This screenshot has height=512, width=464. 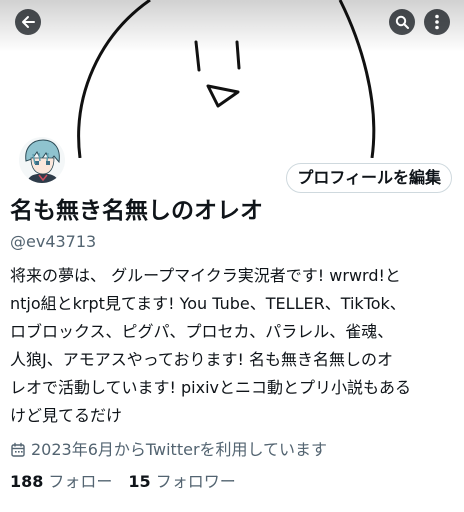 I want to click on search-icon, so click(x=402, y=22).